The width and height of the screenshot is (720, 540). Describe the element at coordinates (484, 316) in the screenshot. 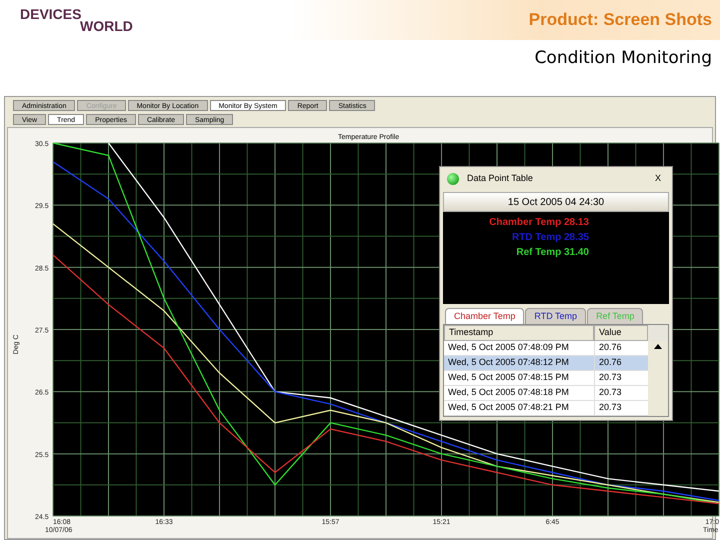

I see `tab: Chamber Temp` at that location.